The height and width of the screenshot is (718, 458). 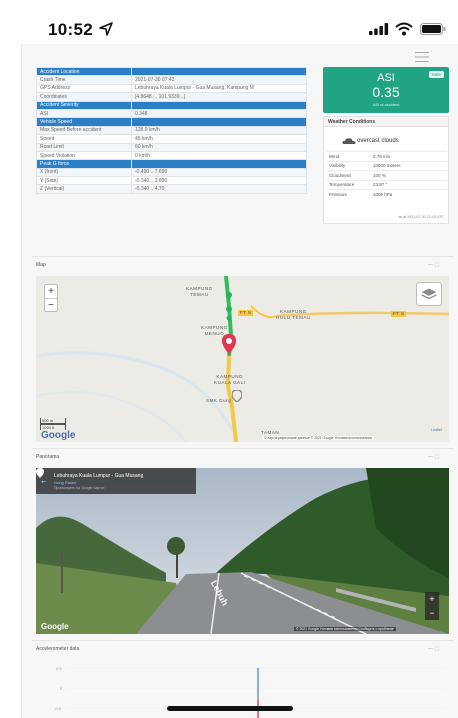 What do you see at coordinates (432, 599) in the screenshot?
I see `street-view-zoom-in-button: +` at bounding box center [432, 599].